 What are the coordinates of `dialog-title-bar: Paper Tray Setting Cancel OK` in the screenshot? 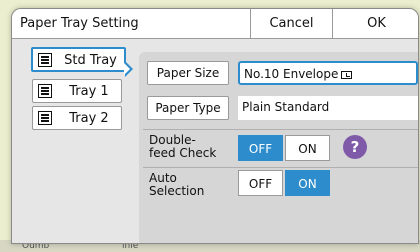 It's located at (215, 24).